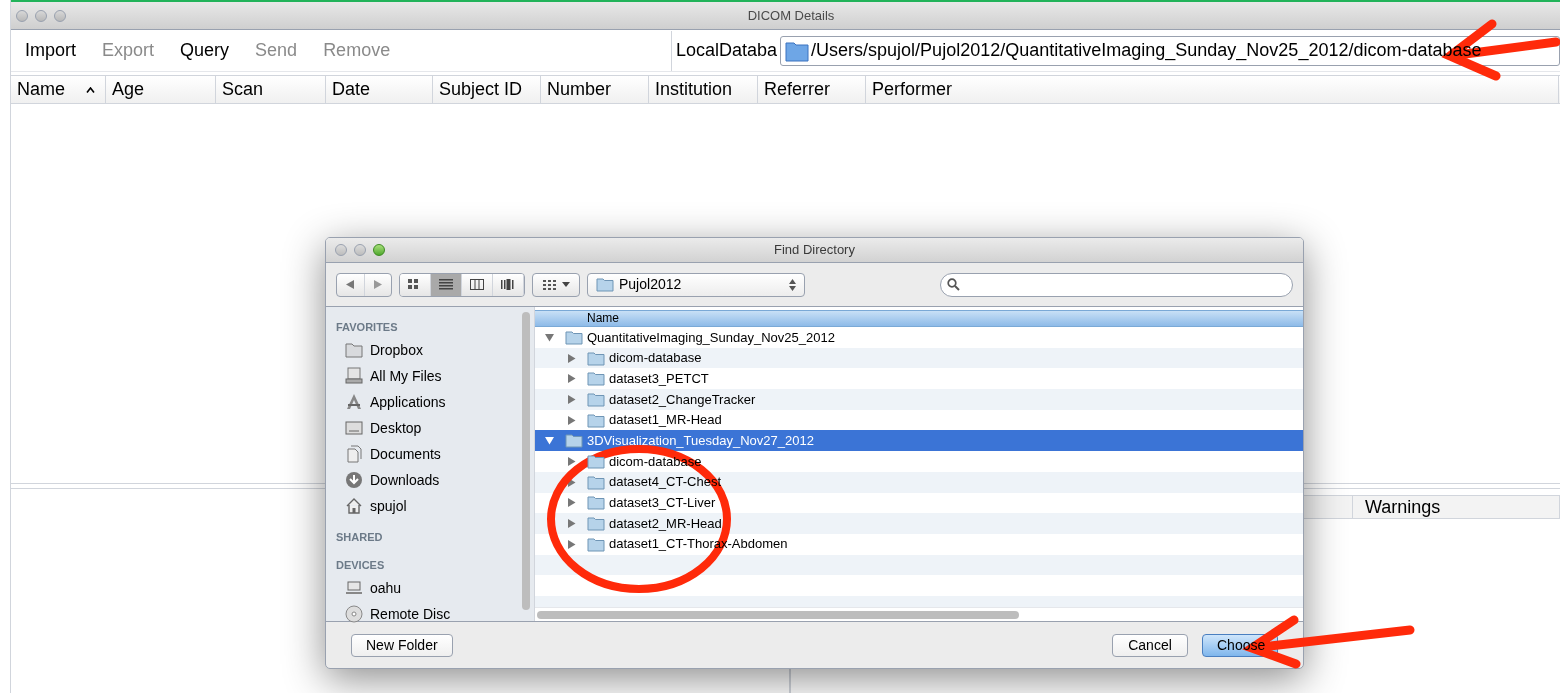 Image resolution: width=1560 pixels, height=693 pixels. I want to click on house-icon, so click(354, 506).